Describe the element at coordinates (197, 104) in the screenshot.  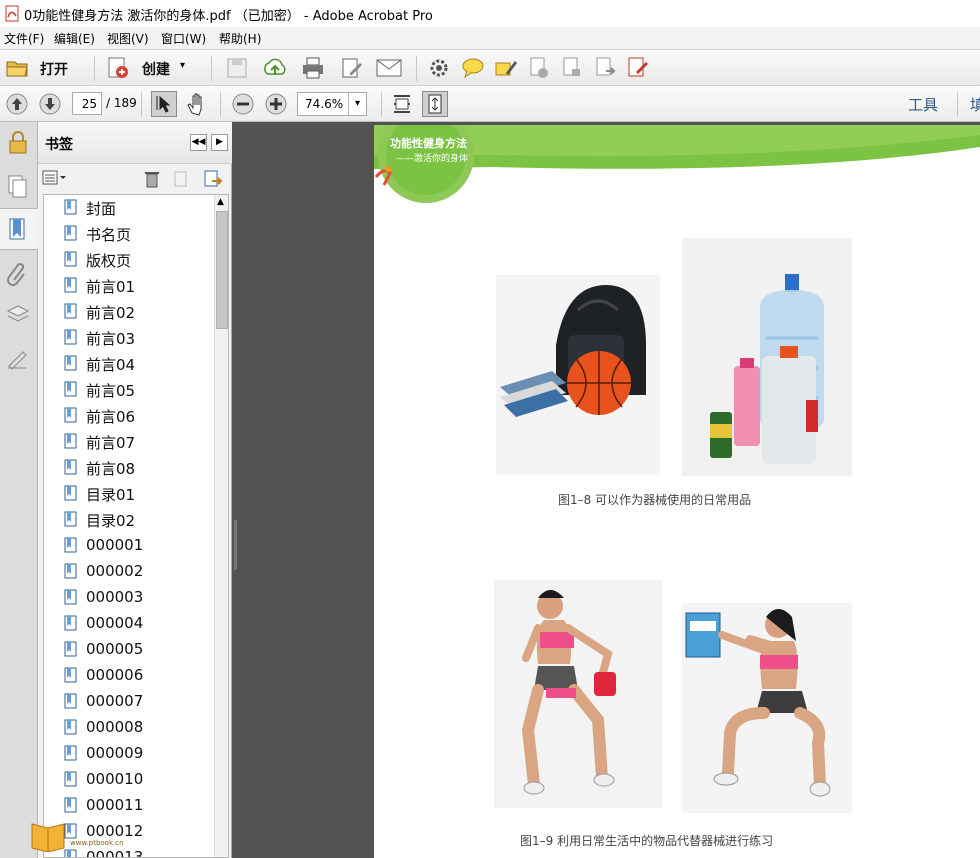
I see `hand-tool-icon` at that location.